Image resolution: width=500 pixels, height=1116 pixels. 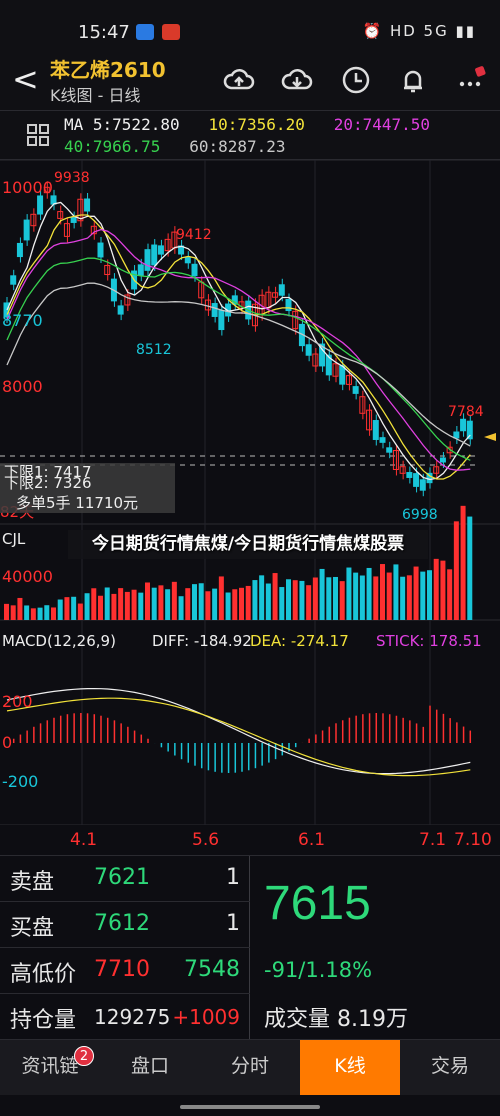 I want to click on tab-news-chain: 资讯链 2, so click(x=50, y=1068).